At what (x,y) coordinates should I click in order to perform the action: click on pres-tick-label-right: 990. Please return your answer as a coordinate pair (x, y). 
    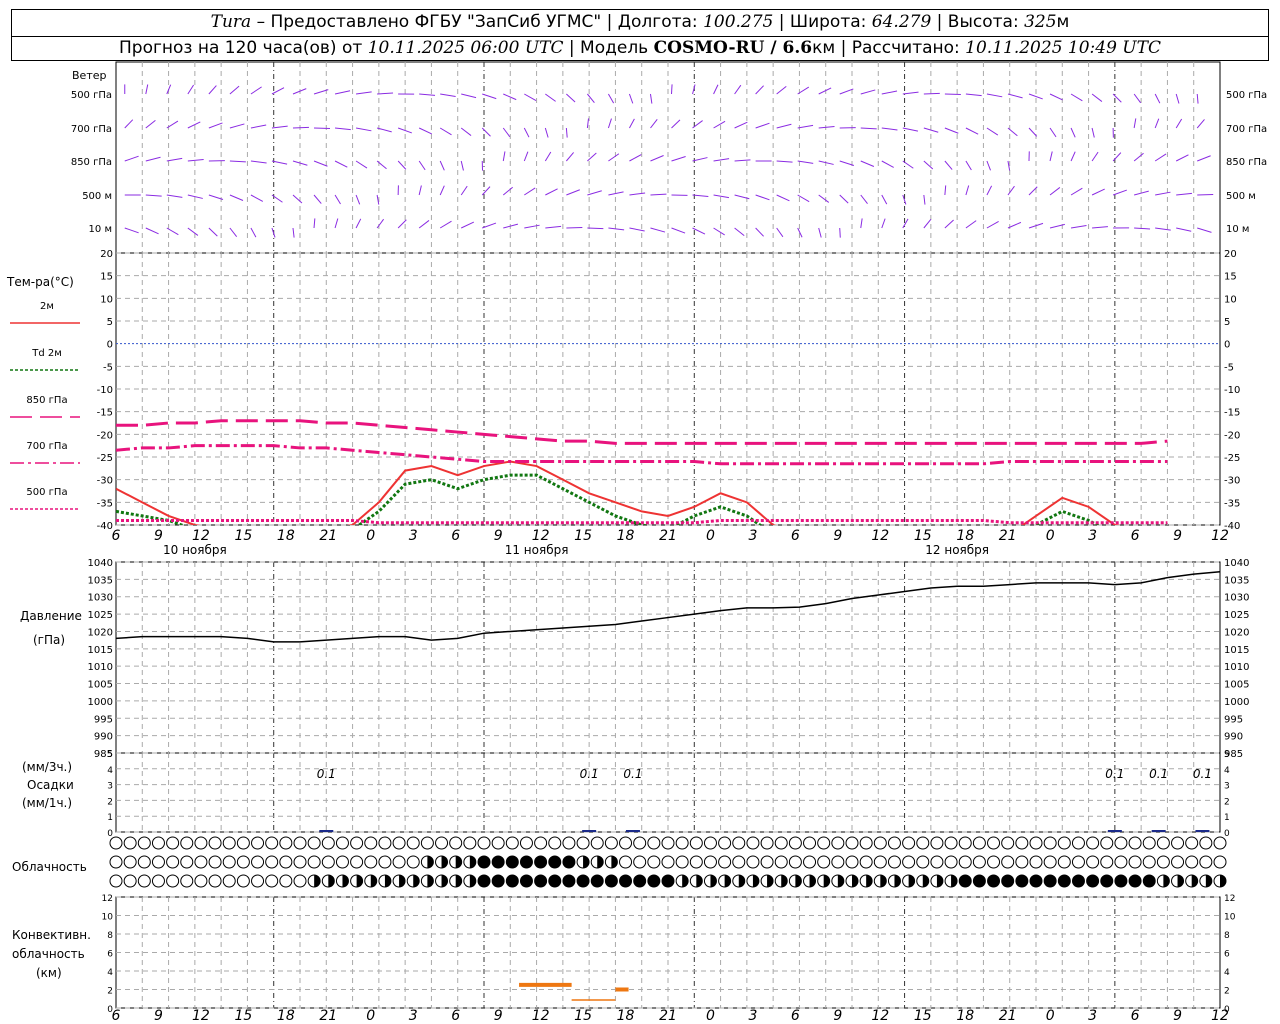
    Looking at the image, I should click on (1233, 737).